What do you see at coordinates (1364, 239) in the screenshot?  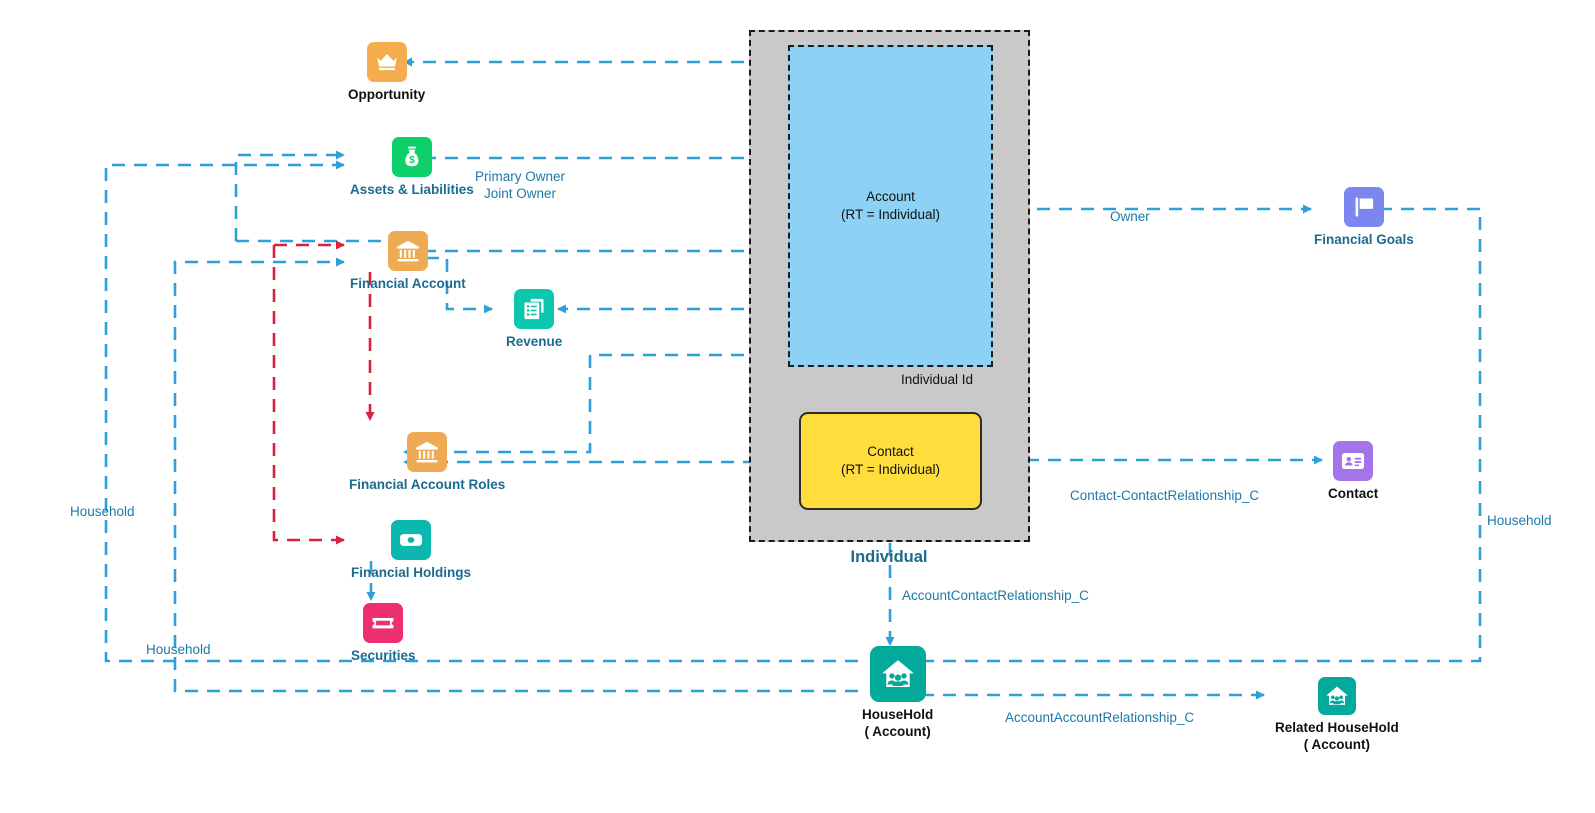 I see `node-label-financial-goals: Financial Goals` at bounding box center [1364, 239].